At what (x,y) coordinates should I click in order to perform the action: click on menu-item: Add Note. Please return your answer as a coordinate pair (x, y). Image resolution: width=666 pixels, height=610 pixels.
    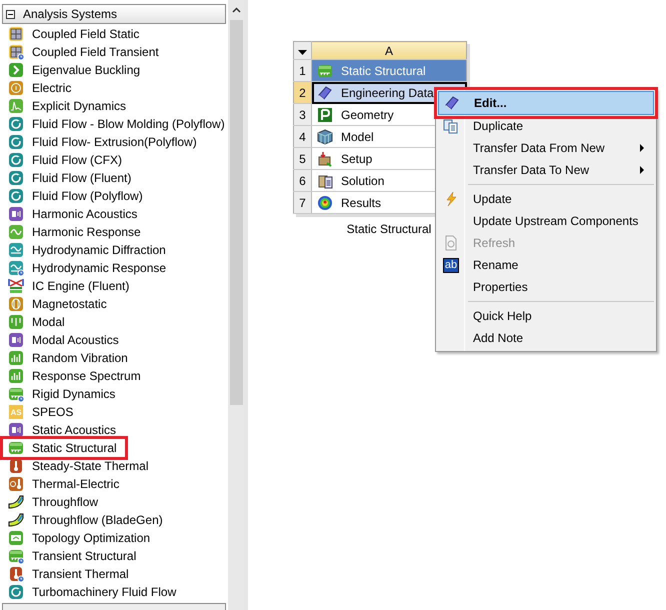
    Looking at the image, I should click on (546, 338).